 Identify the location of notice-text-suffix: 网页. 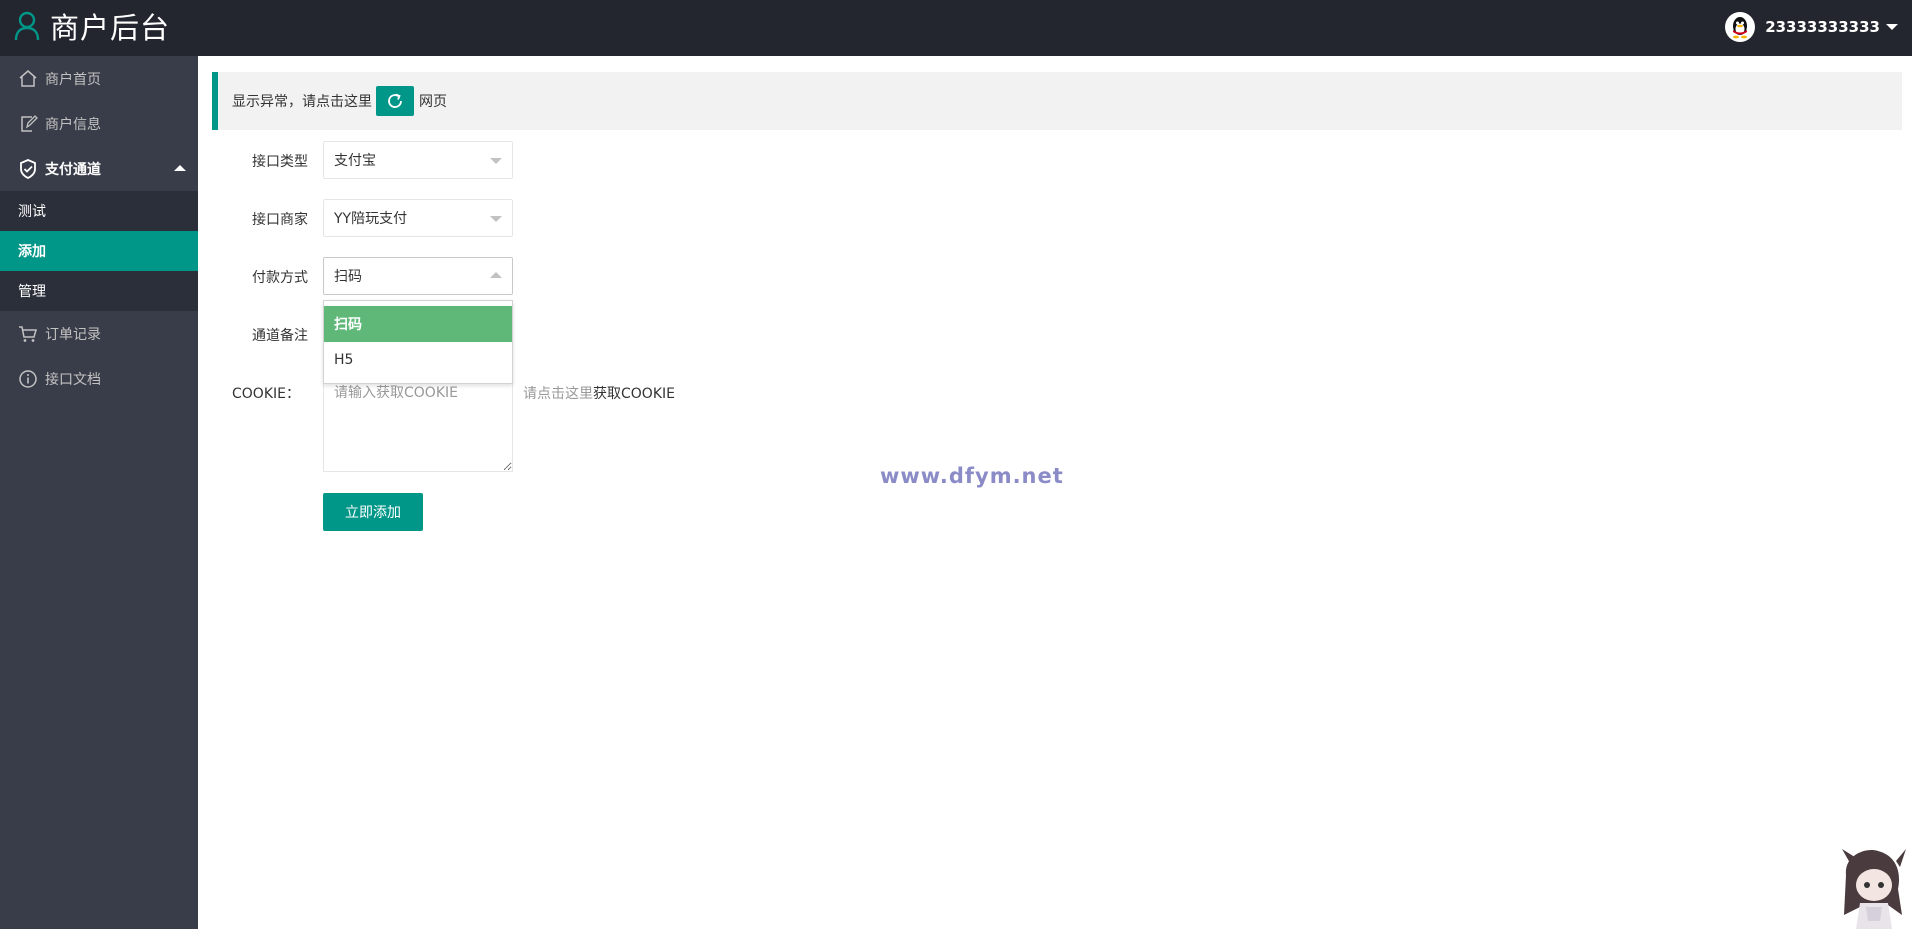
(433, 102).